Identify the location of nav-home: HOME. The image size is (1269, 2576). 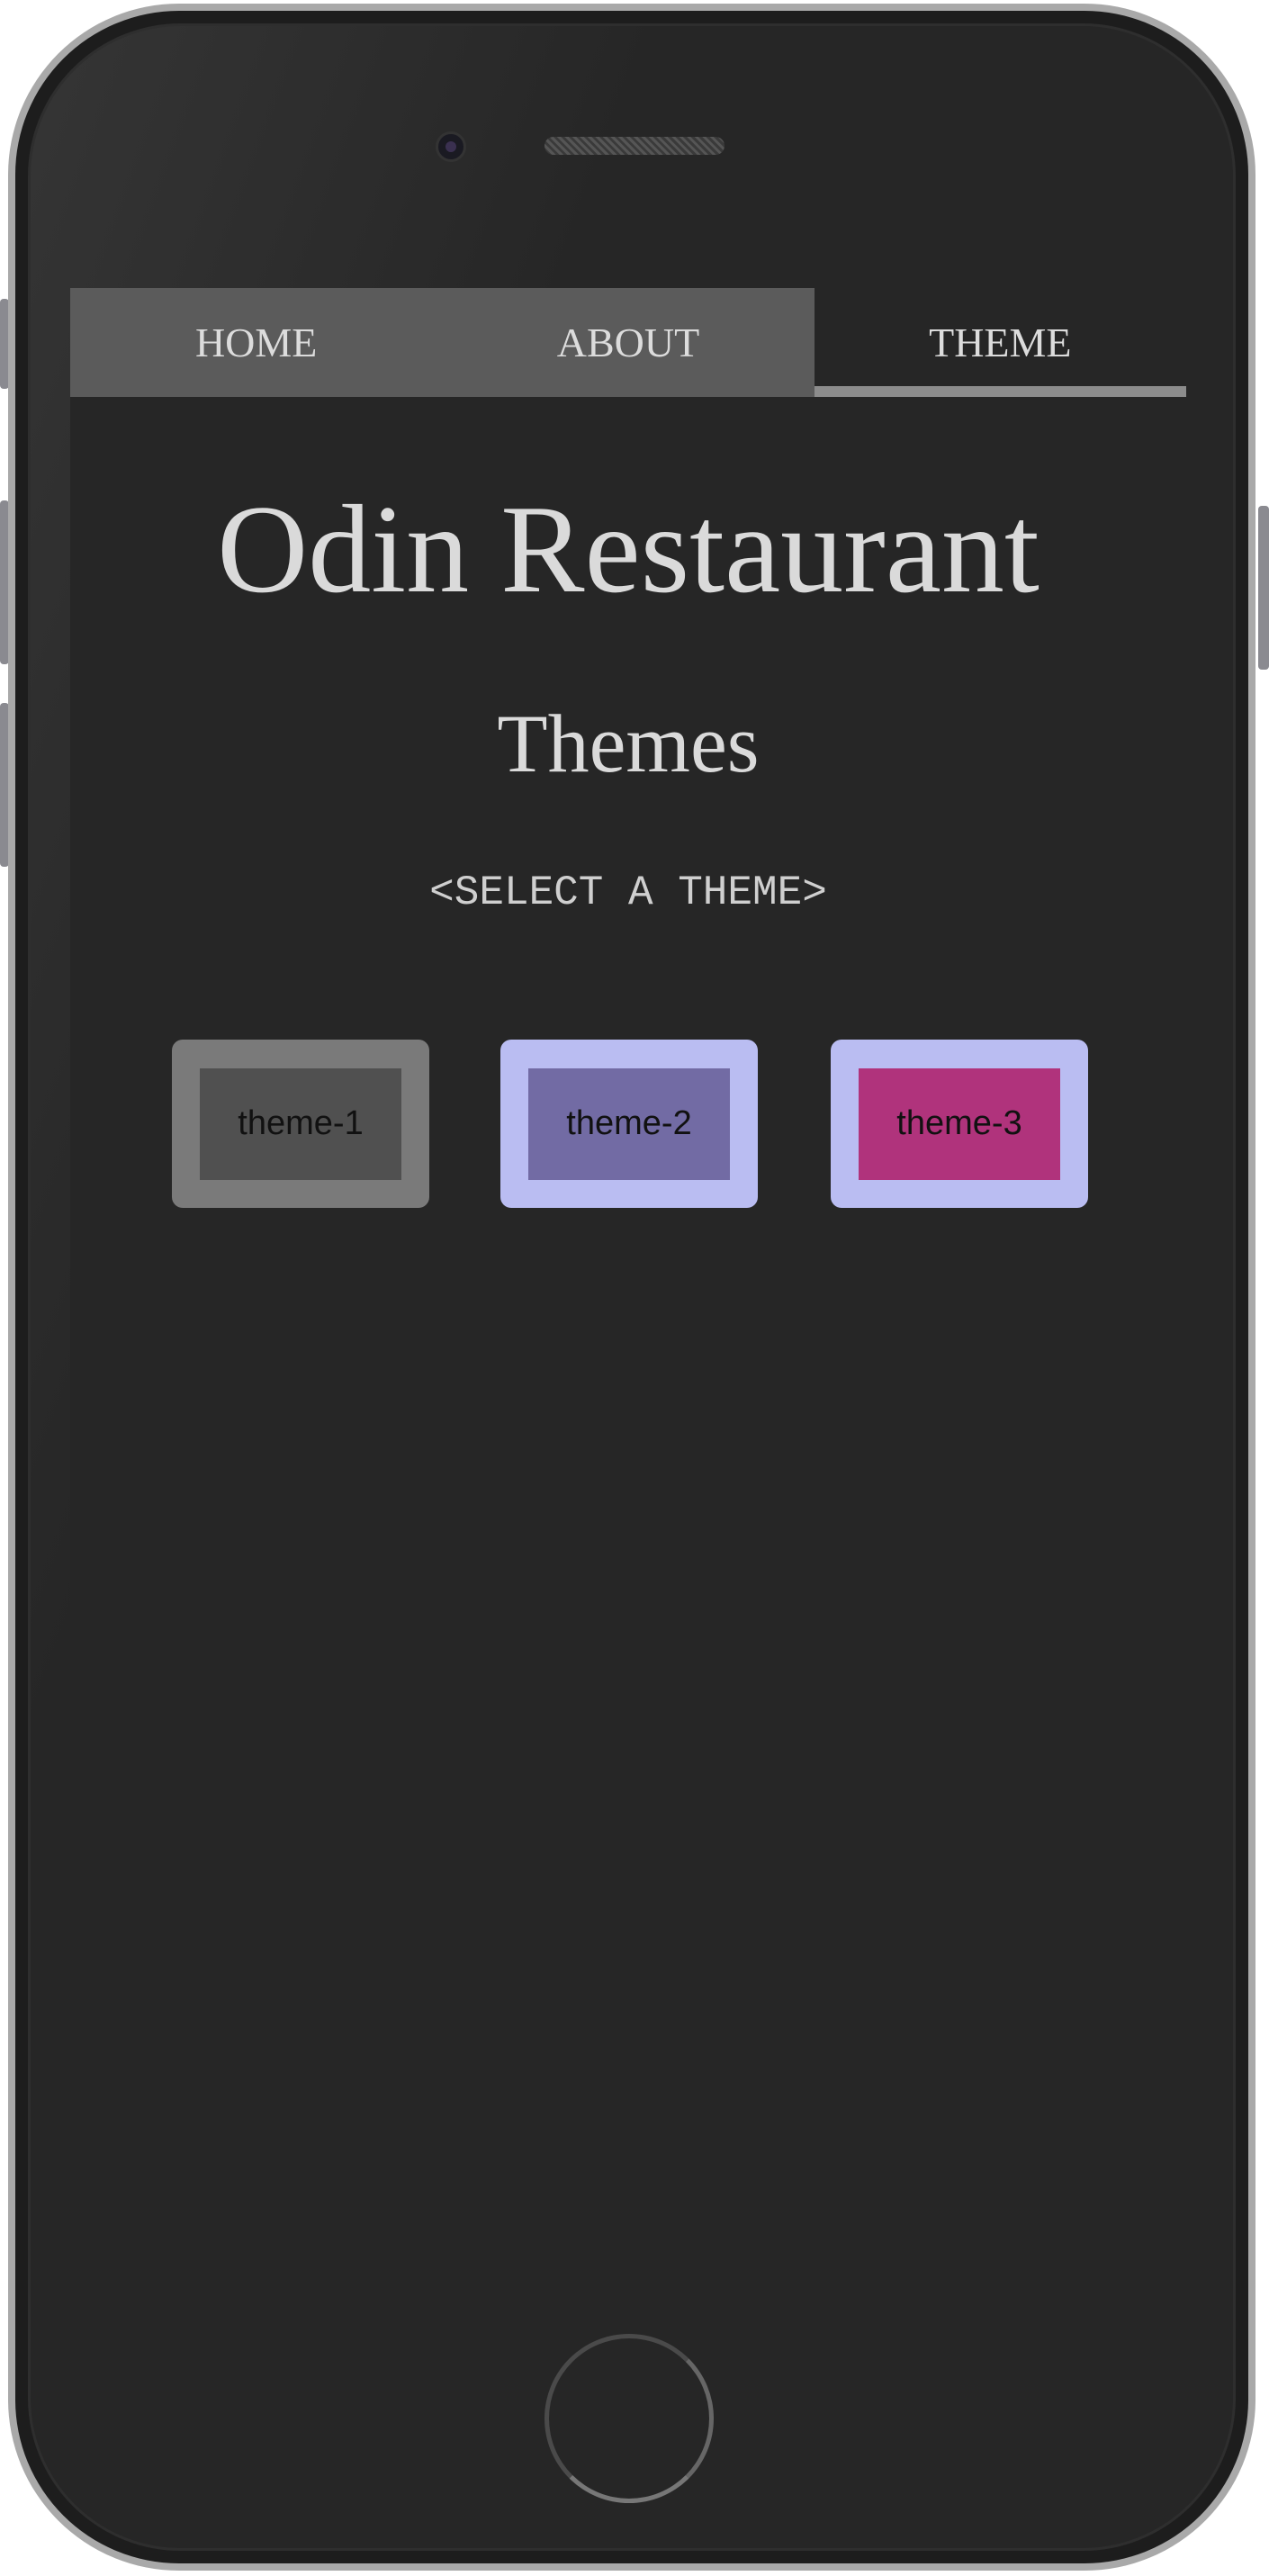
(256, 342).